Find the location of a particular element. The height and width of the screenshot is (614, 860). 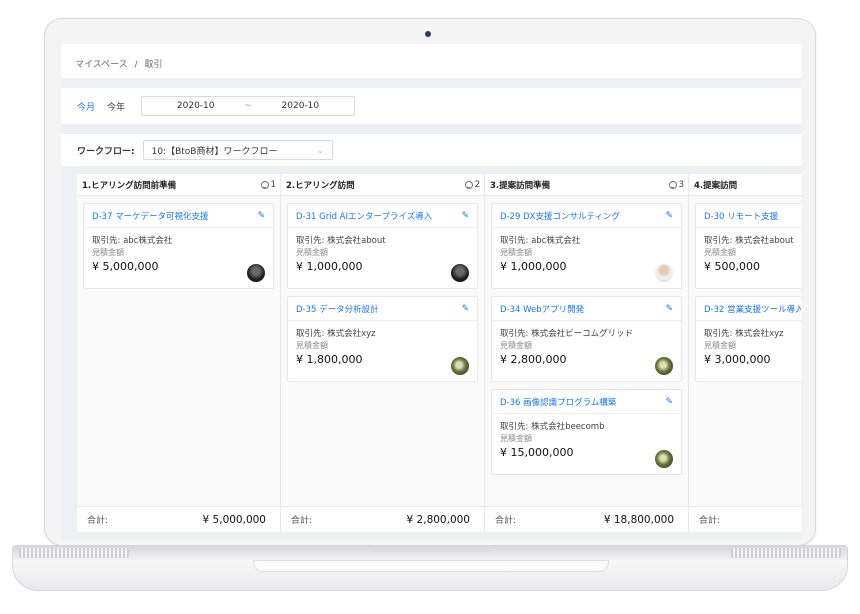

workflow-select: 10:【BtoB商材】ワークフロー ⌄ is located at coordinates (237, 150).